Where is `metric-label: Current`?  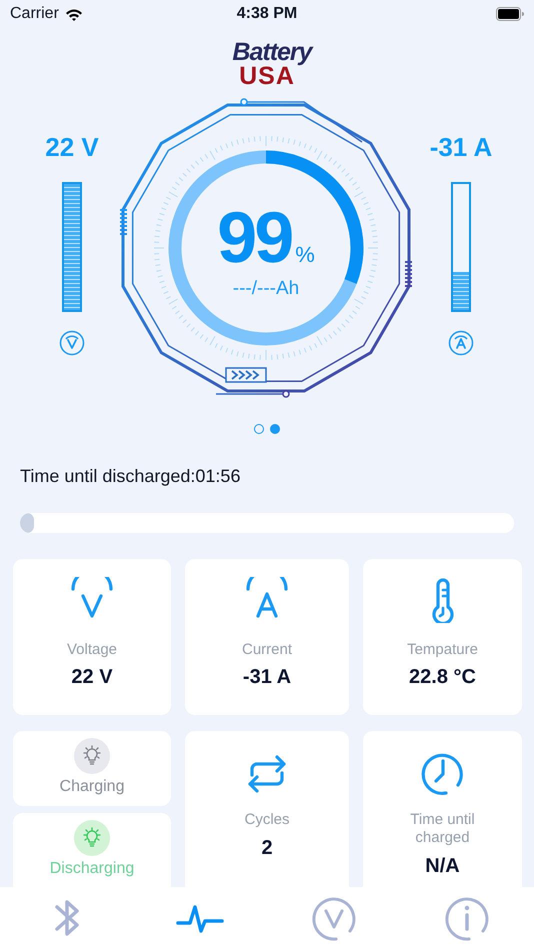 metric-label: Current is located at coordinates (267, 649).